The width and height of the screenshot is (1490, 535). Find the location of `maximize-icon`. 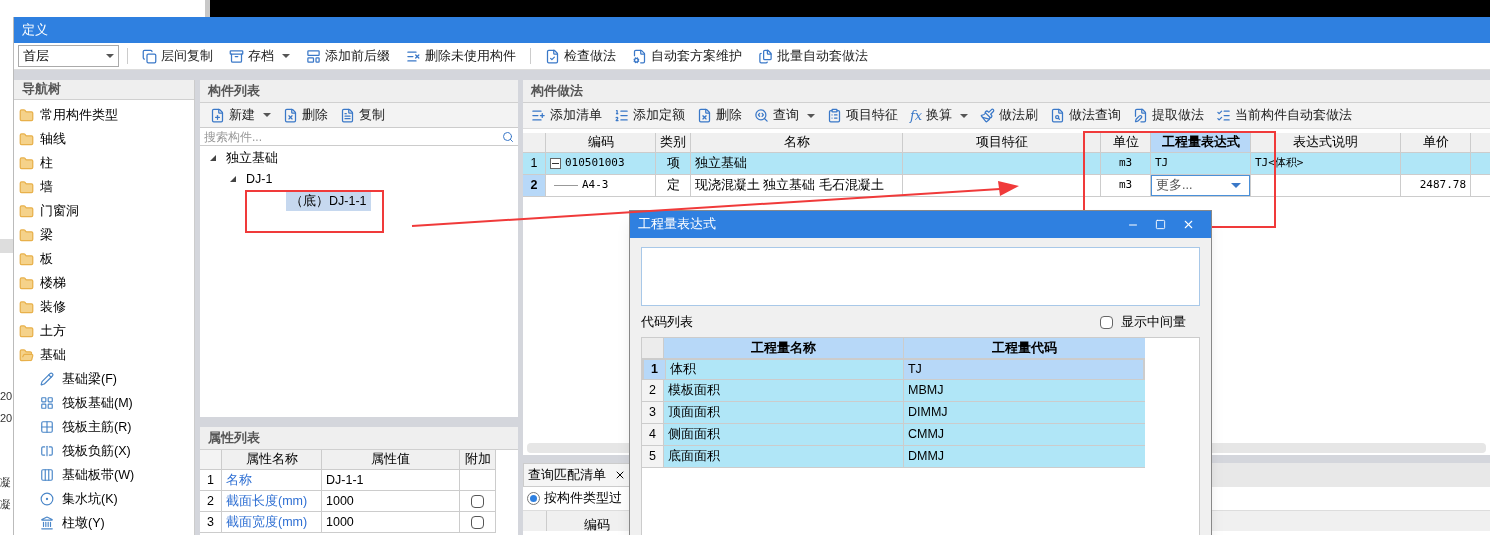

maximize-icon is located at coordinates (1160, 224).